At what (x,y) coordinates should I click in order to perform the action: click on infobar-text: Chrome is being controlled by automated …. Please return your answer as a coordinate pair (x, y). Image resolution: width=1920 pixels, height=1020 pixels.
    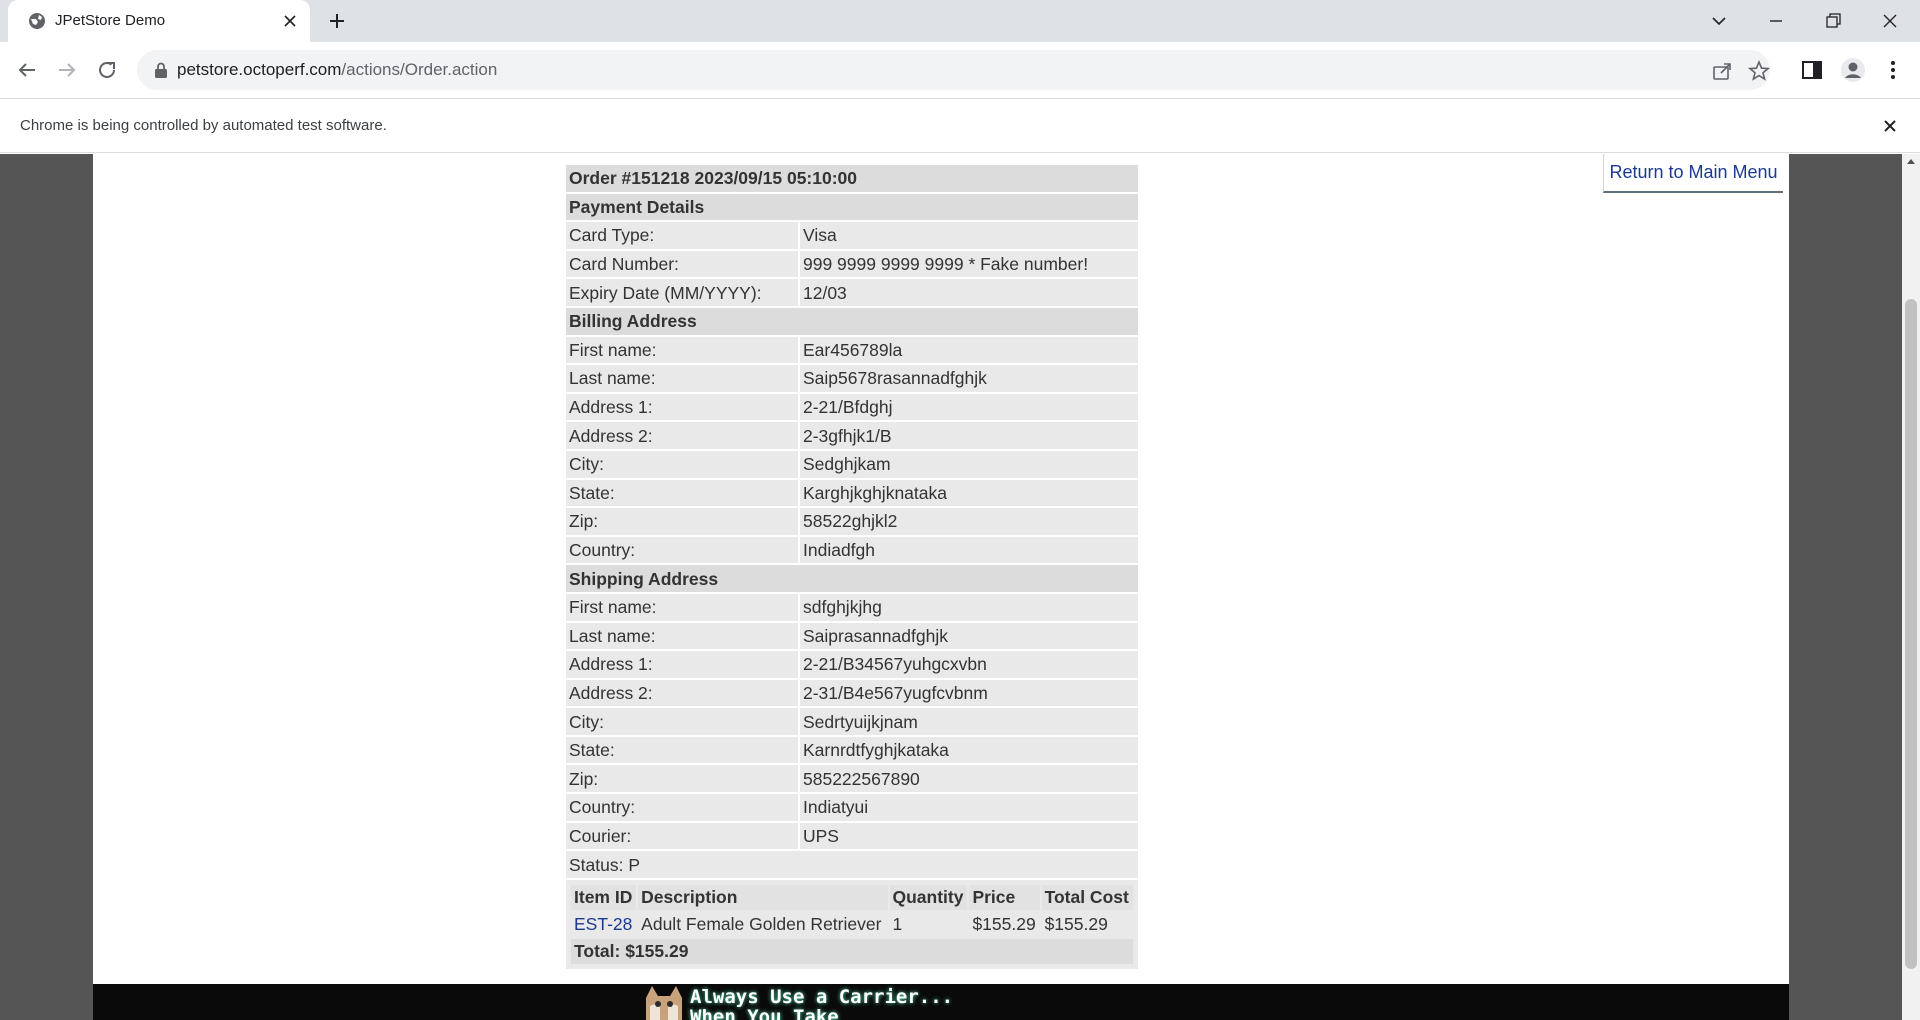
    Looking at the image, I should click on (203, 125).